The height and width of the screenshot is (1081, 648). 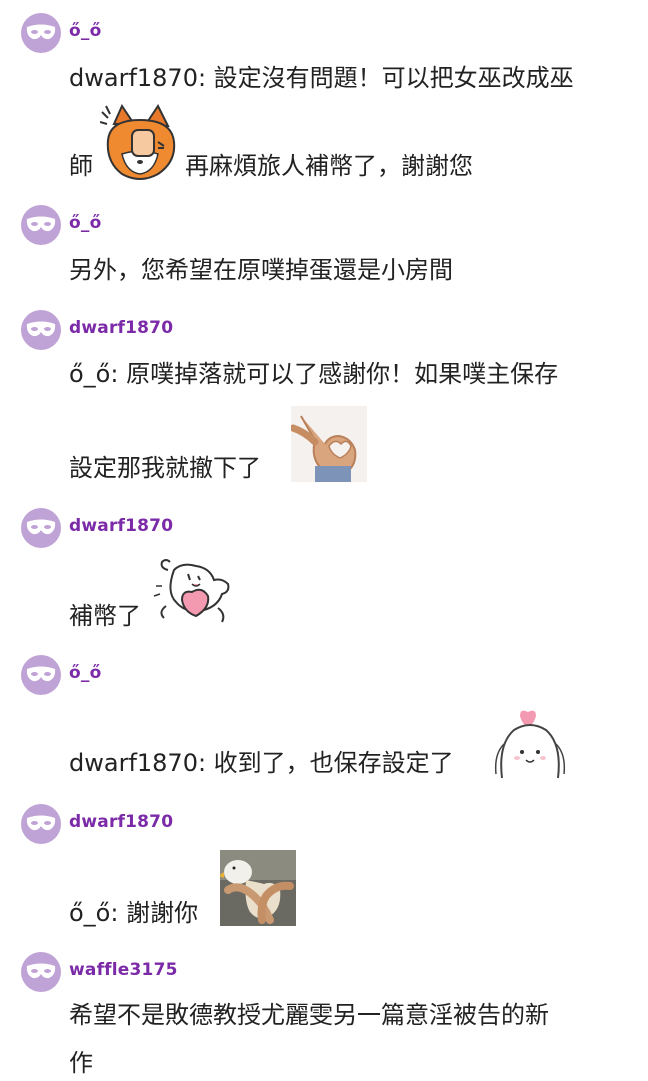 What do you see at coordinates (123, 970) in the screenshot?
I see `username: waffle3175` at bounding box center [123, 970].